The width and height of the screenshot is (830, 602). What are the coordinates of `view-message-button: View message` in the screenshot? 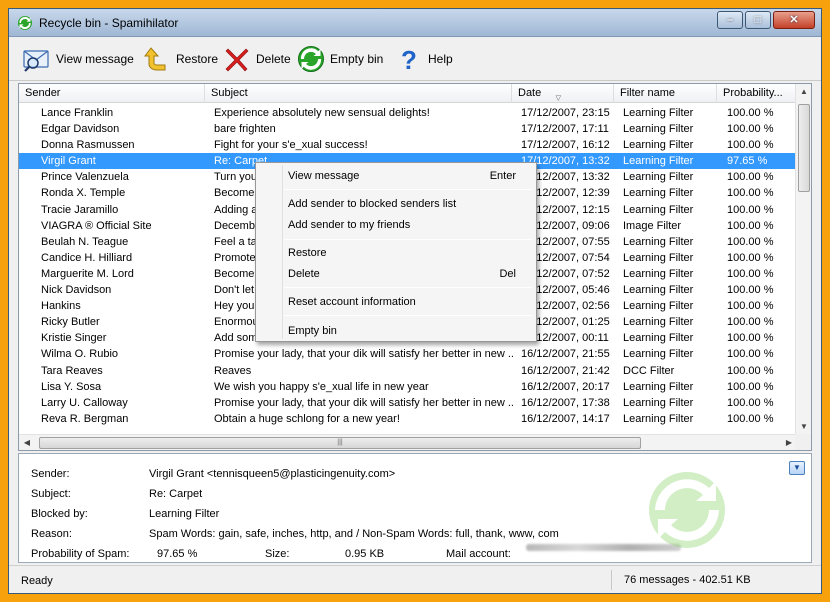 It's located at (78, 59).